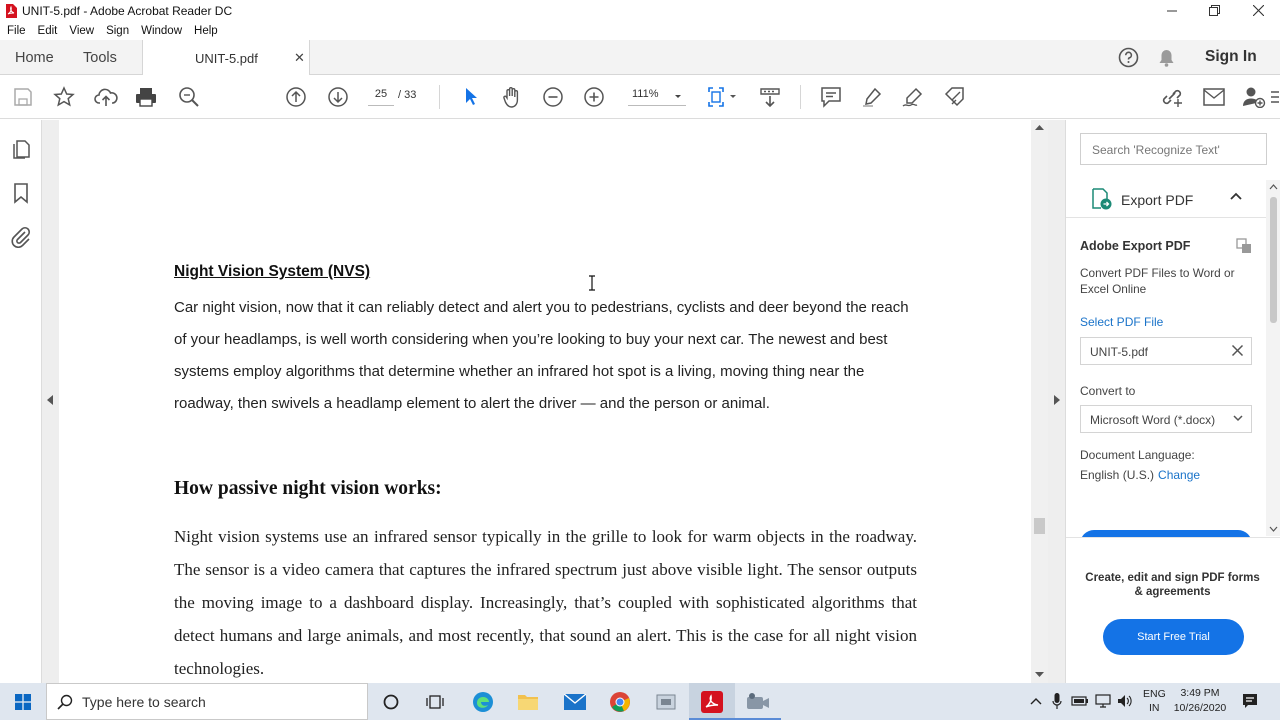  I want to click on share-link-button, so click(1172, 97).